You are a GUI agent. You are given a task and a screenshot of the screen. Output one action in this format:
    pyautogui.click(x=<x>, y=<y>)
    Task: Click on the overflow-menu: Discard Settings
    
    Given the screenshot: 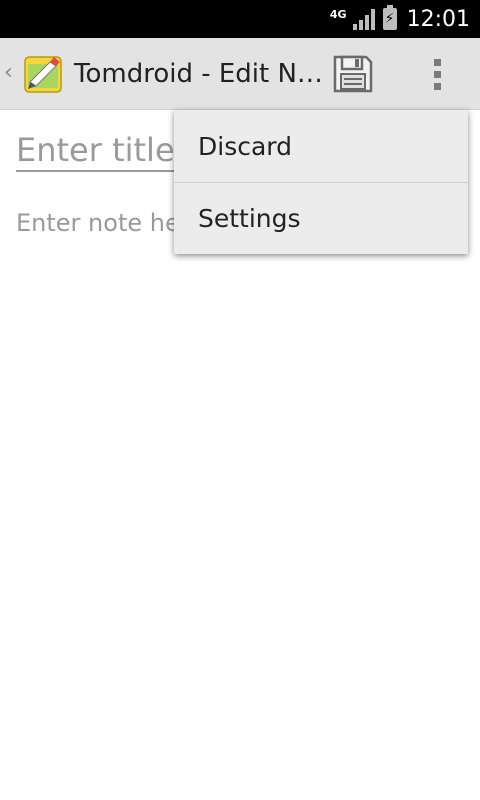 What is the action you would take?
    pyautogui.click(x=321, y=182)
    